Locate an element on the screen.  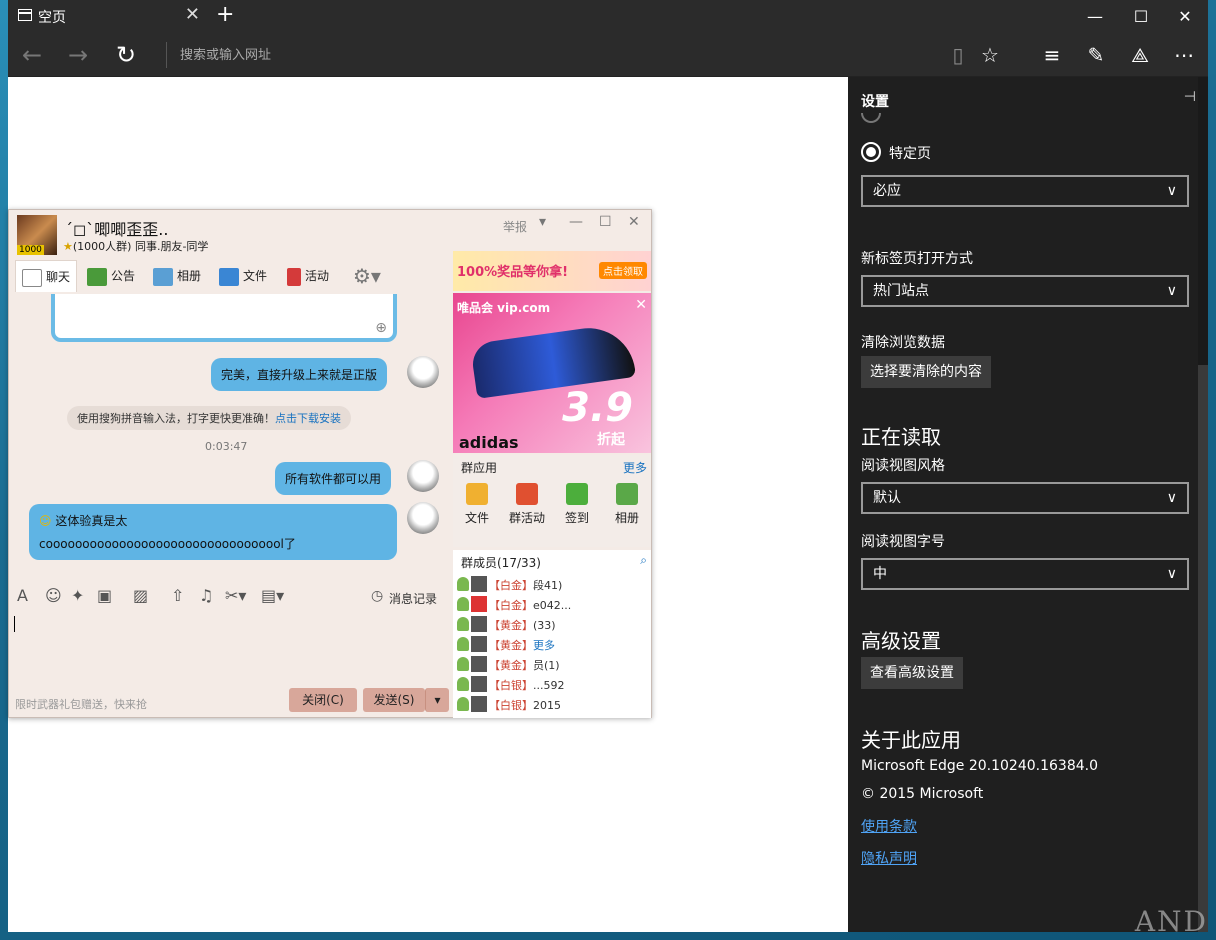
app-activity-label: 群活动 is located at coordinates (526, 518).